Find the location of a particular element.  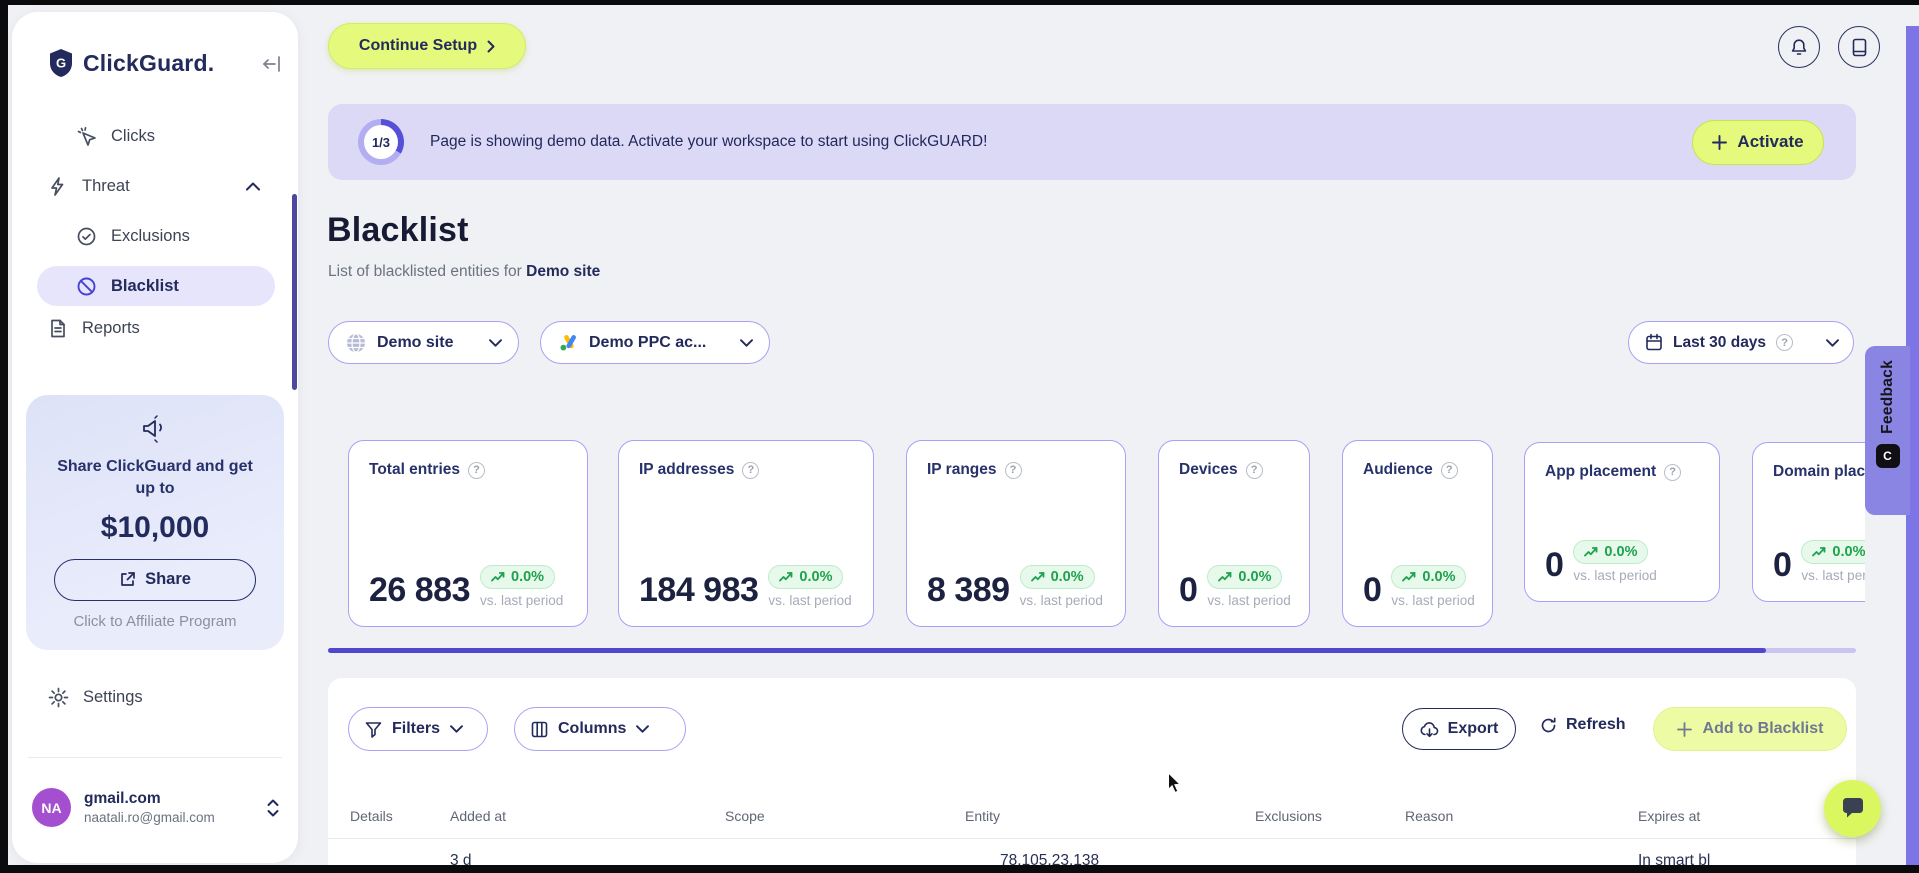

site-selector-label: Demo site is located at coordinates (415, 342).